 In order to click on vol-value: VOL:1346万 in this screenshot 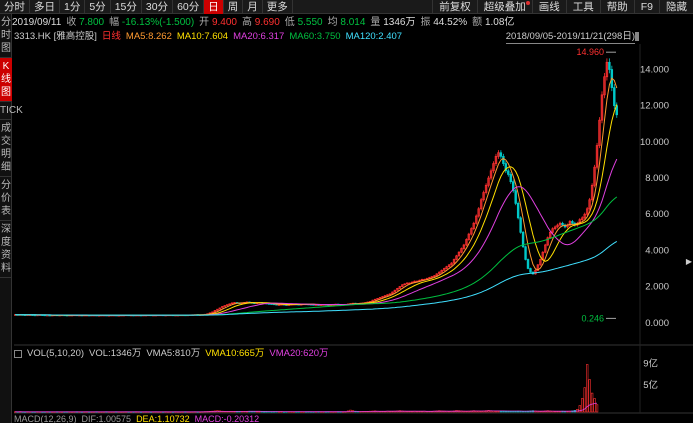, I will do `click(115, 353)`.